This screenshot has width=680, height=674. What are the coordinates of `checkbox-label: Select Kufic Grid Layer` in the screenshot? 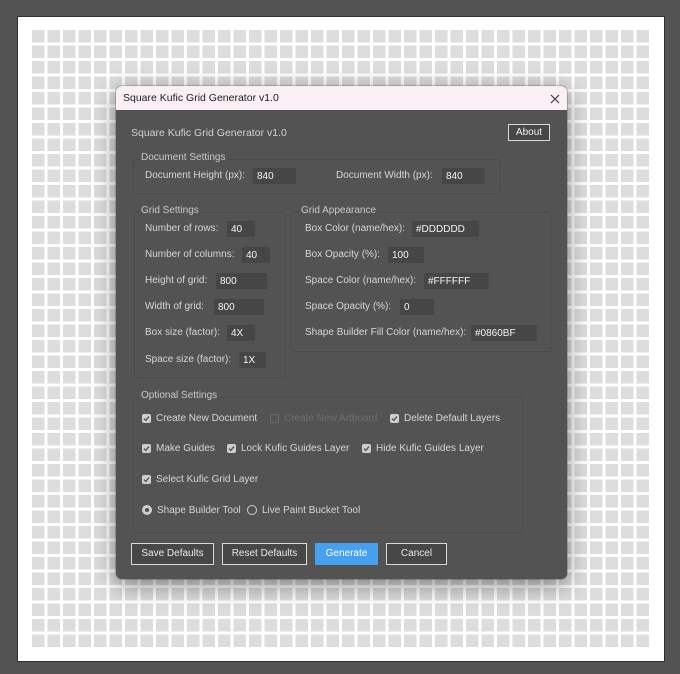 It's located at (207, 479).